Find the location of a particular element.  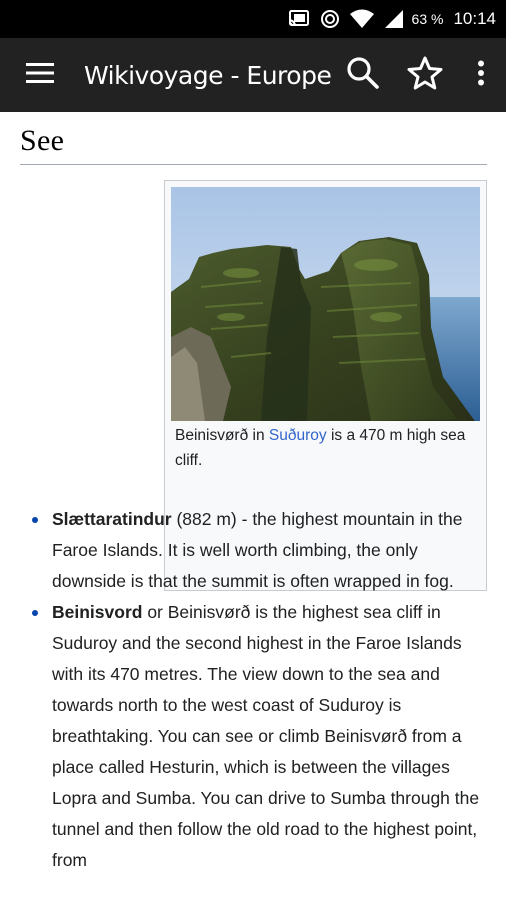

battery-level: 63 % is located at coordinates (427, 19).